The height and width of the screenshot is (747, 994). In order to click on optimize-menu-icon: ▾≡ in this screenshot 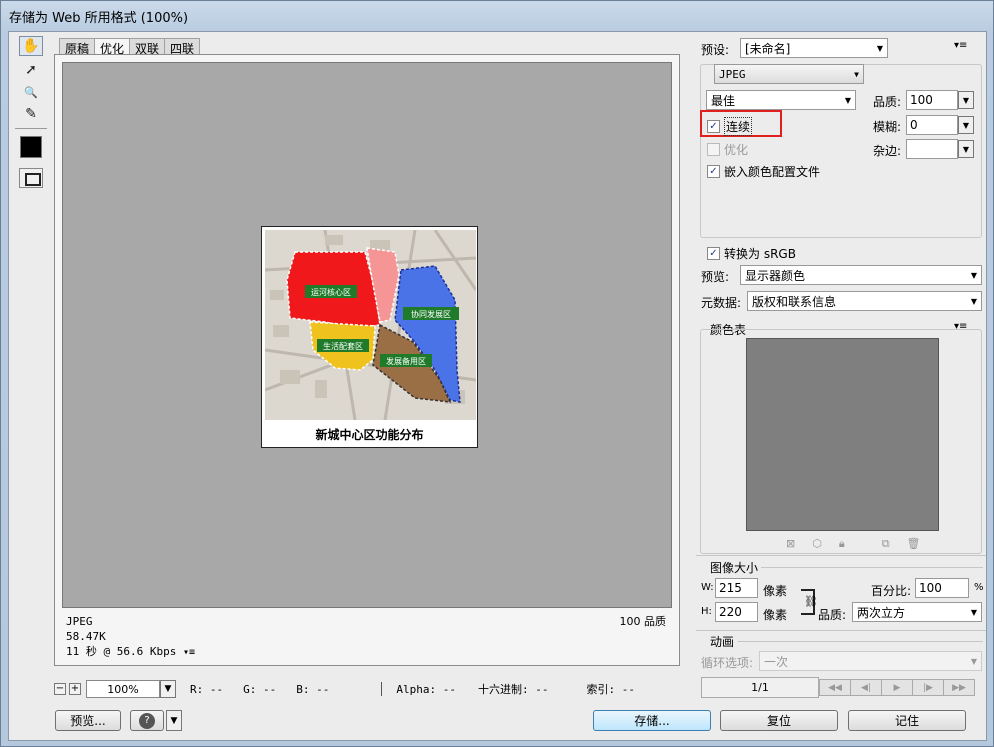, I will do `click(960, 45)`.